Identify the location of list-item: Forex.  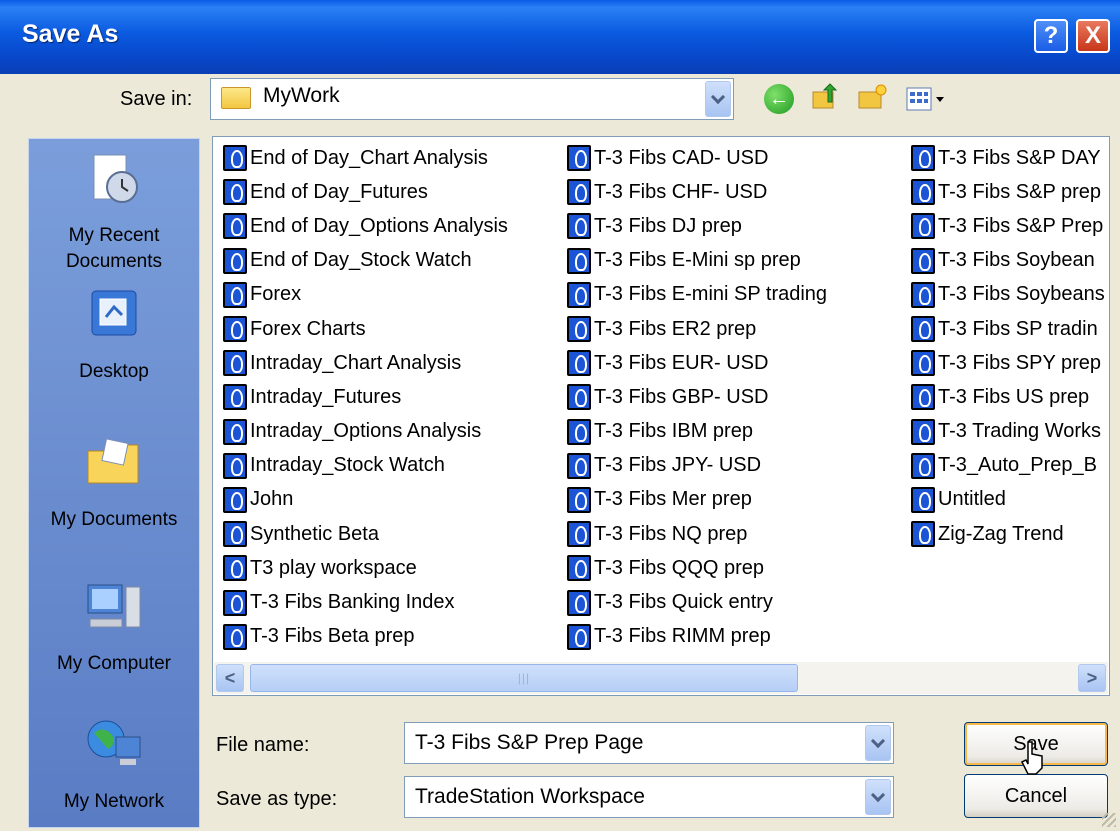
(365, 295).